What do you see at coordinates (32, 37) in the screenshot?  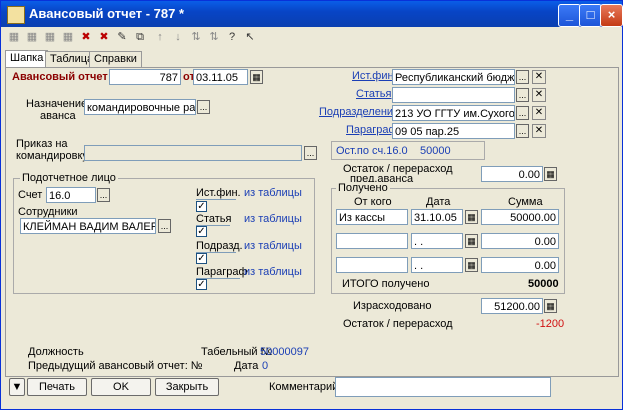 I see `grid-edit-icon: ▦` at bounding box center [32, 37].